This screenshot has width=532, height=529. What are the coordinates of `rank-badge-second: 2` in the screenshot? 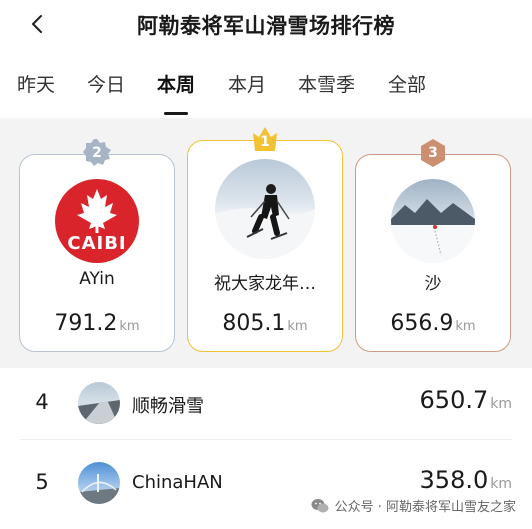 It's located at (97, 153).